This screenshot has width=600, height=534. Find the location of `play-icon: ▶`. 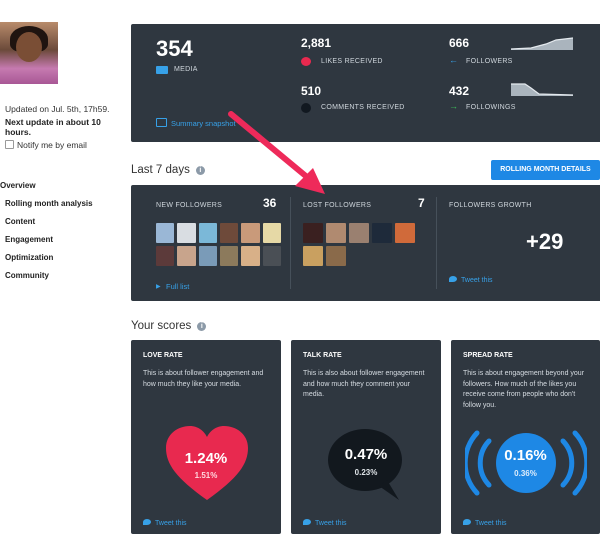

play-icon: ▶ is located at coordinates (158, 287).